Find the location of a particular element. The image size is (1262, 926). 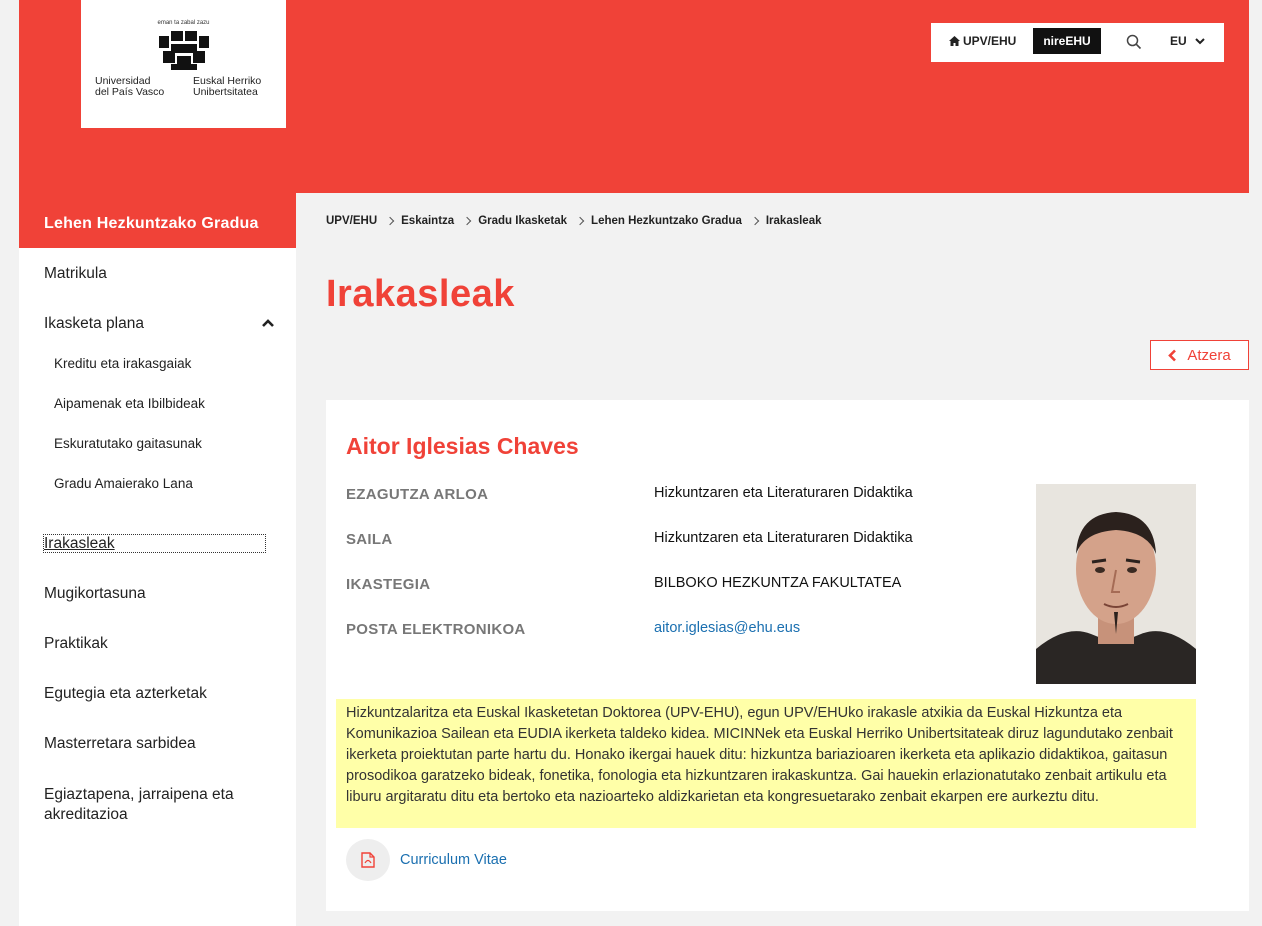

person-portrait-icon is located at coordinates (1116, 584).